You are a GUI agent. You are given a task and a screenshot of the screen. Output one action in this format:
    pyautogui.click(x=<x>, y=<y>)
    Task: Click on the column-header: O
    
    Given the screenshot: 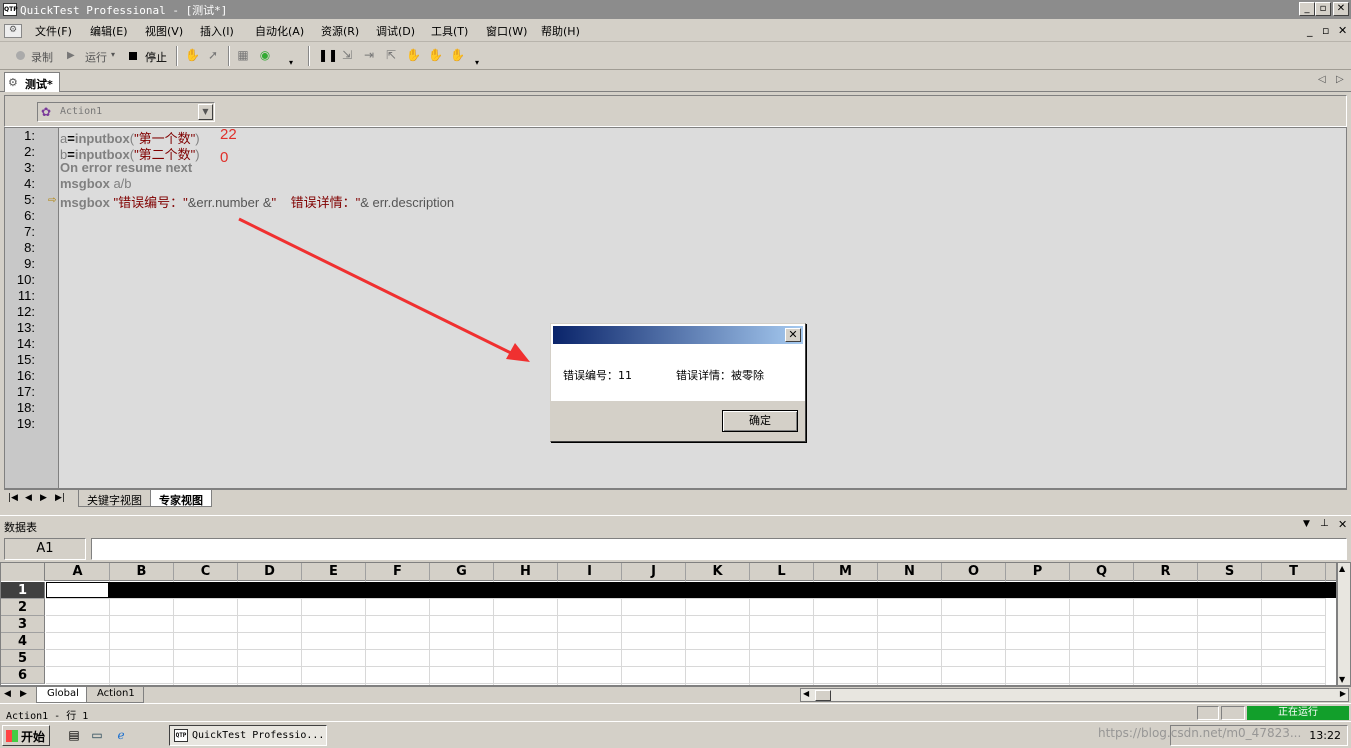 What is the action you would take?
    pyautogui.click(x=974, y=572)
    